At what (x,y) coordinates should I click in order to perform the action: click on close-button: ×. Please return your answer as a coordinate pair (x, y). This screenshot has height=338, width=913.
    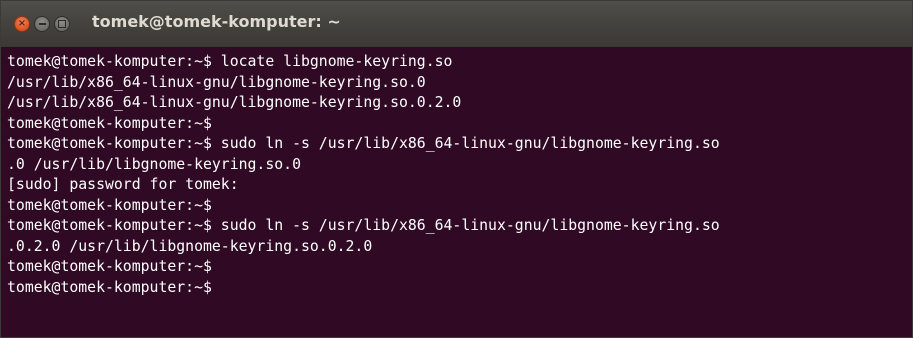
    Looking at the image, I should click on (22, 24).